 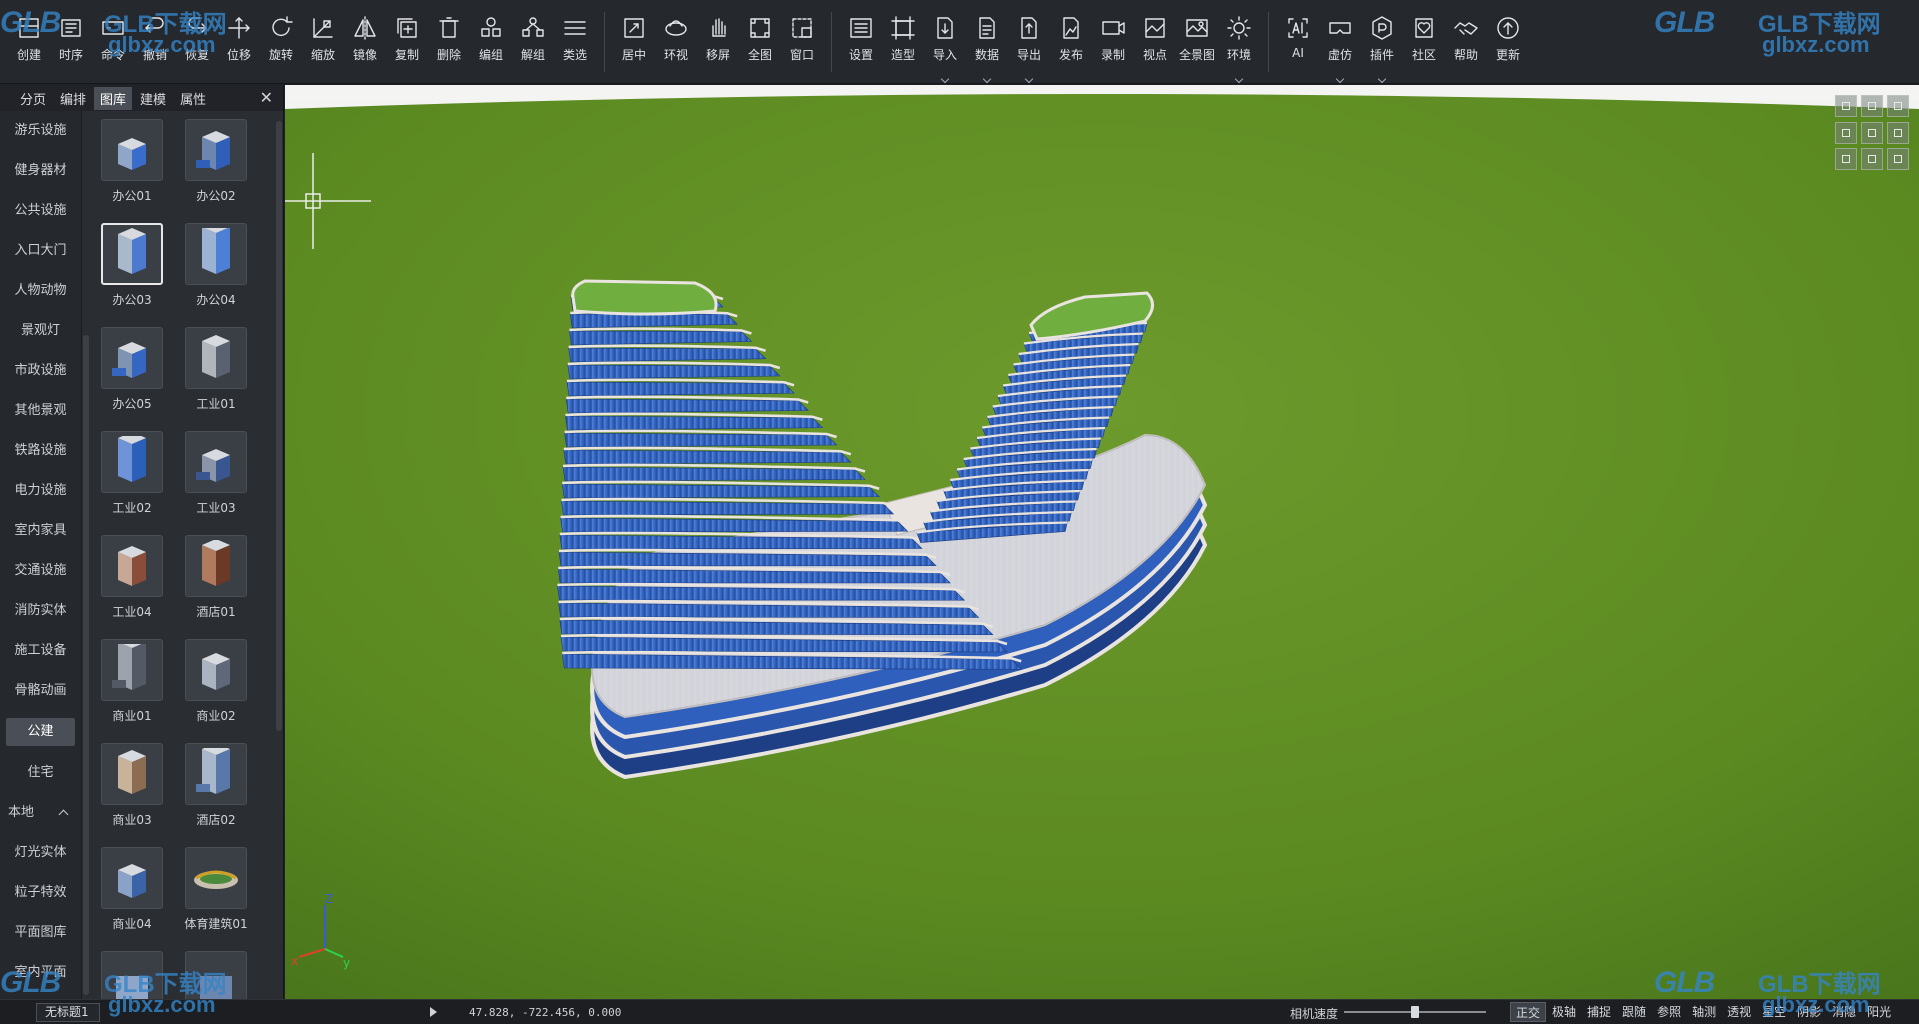 I want to click on category-scrollbar, so click(x=86, y=665).